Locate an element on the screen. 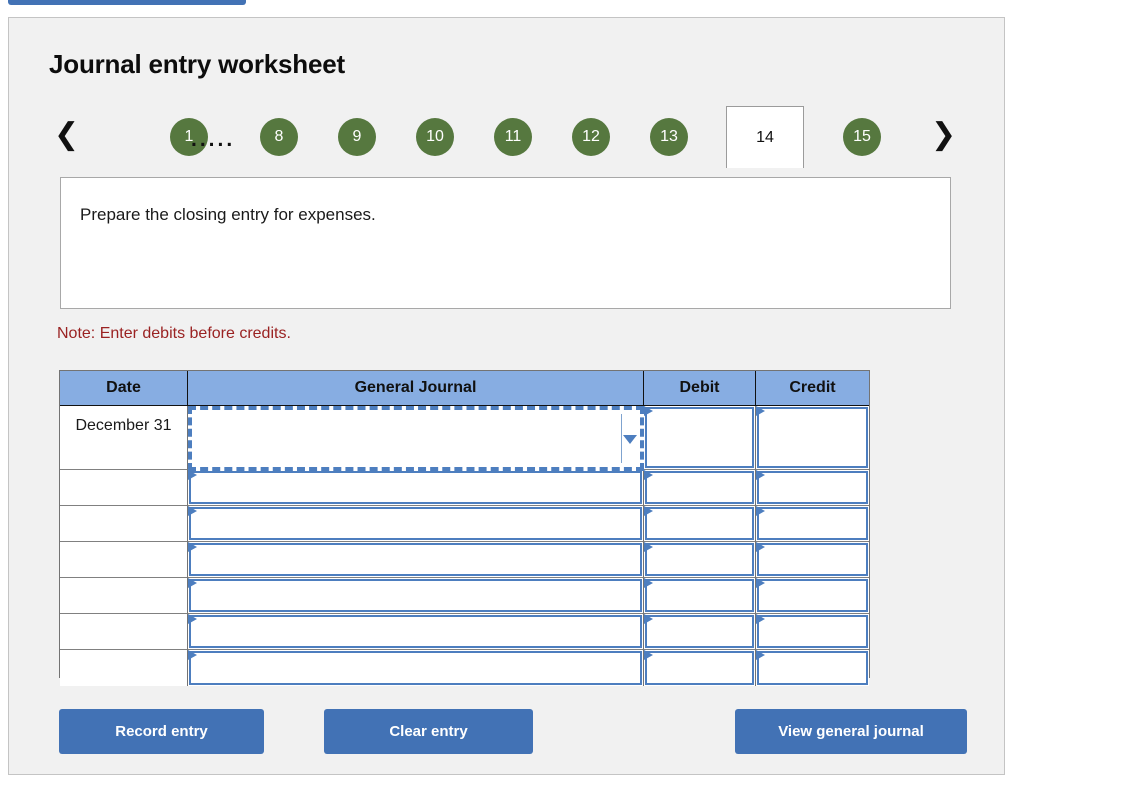 Image resolution: width=1140 pixels, height=812 pixels. clear-entry-button: Clear entry is located at coordinates (428, 731).